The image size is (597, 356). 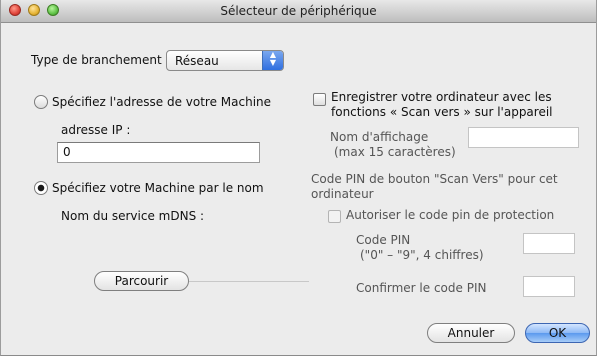 What do you see at coordinates (422, 255) in the screenshot?
I see `pin-code-label-line2: ("0" – "9", 4 chiffres)` at bounding box center [422, 255].